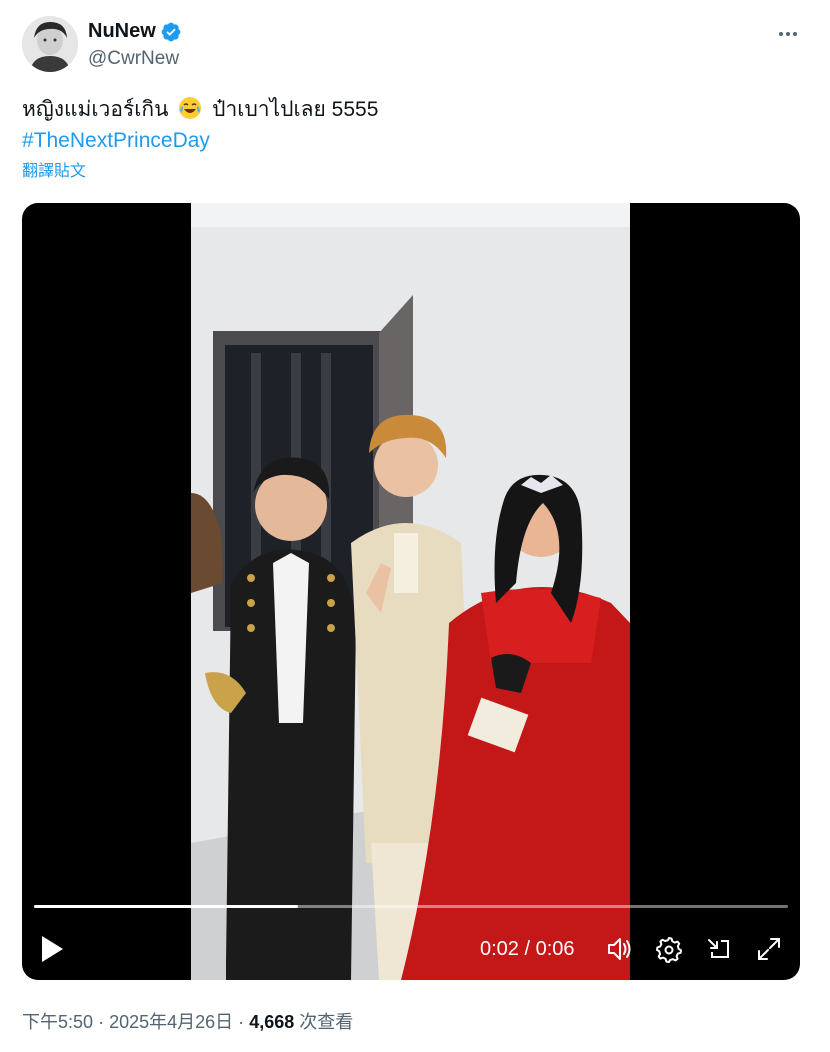  What do you see at coordinates (95, 109) in the screenshot?
I see `tweet-text-part-1: หญิงแม่เวอร์เกิน` at bounding box center [95, 109].